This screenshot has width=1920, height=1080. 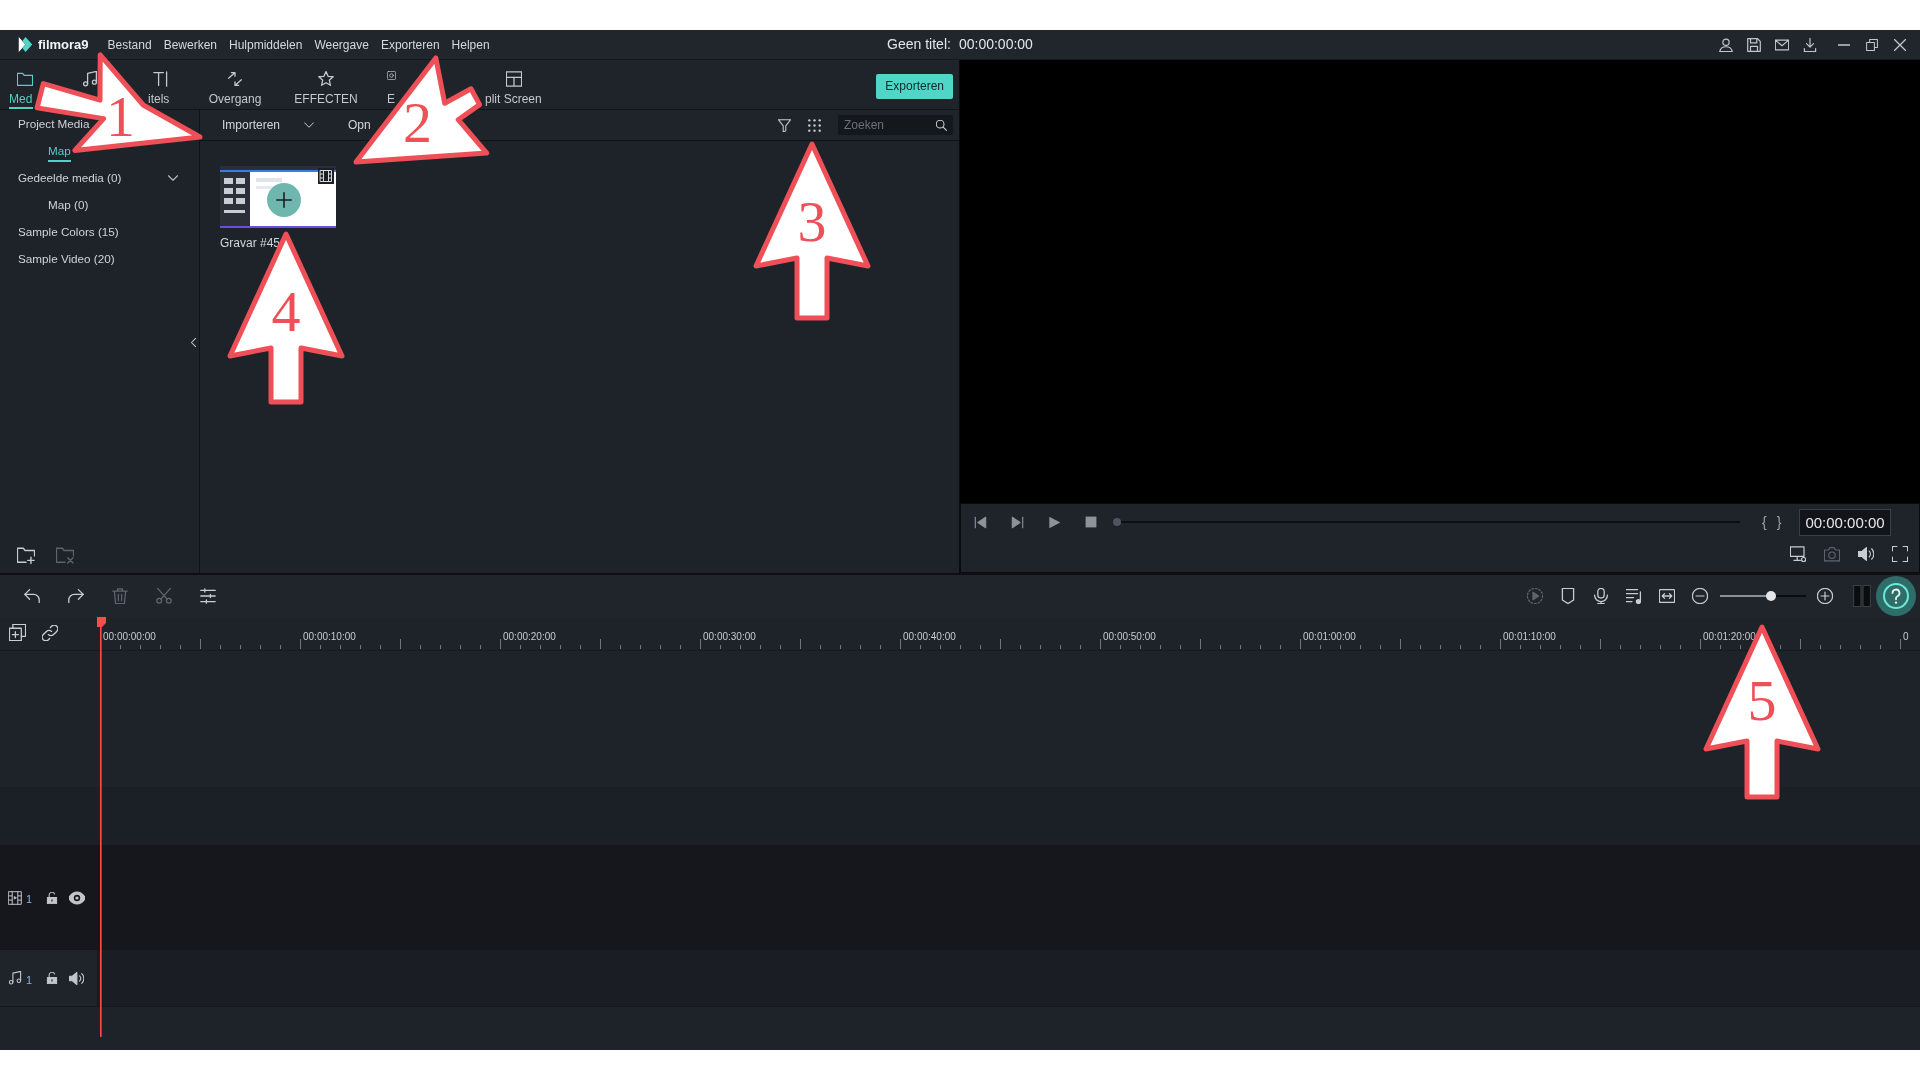 What do you see at coordinates (98, 179) in the screenshot?
I see `sidebar-item: Gedeelde media (0)` at bounding box center [98, 179].